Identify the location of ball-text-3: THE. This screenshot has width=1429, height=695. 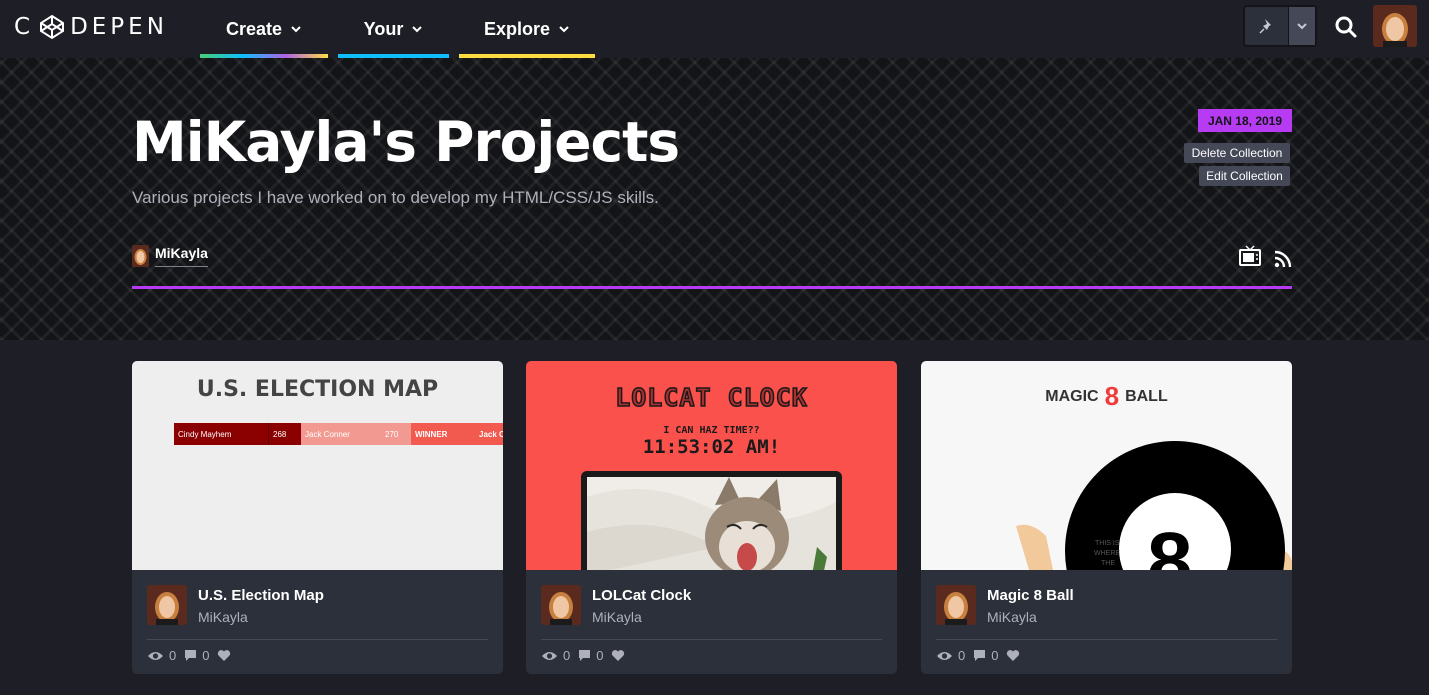
(1108, 563).